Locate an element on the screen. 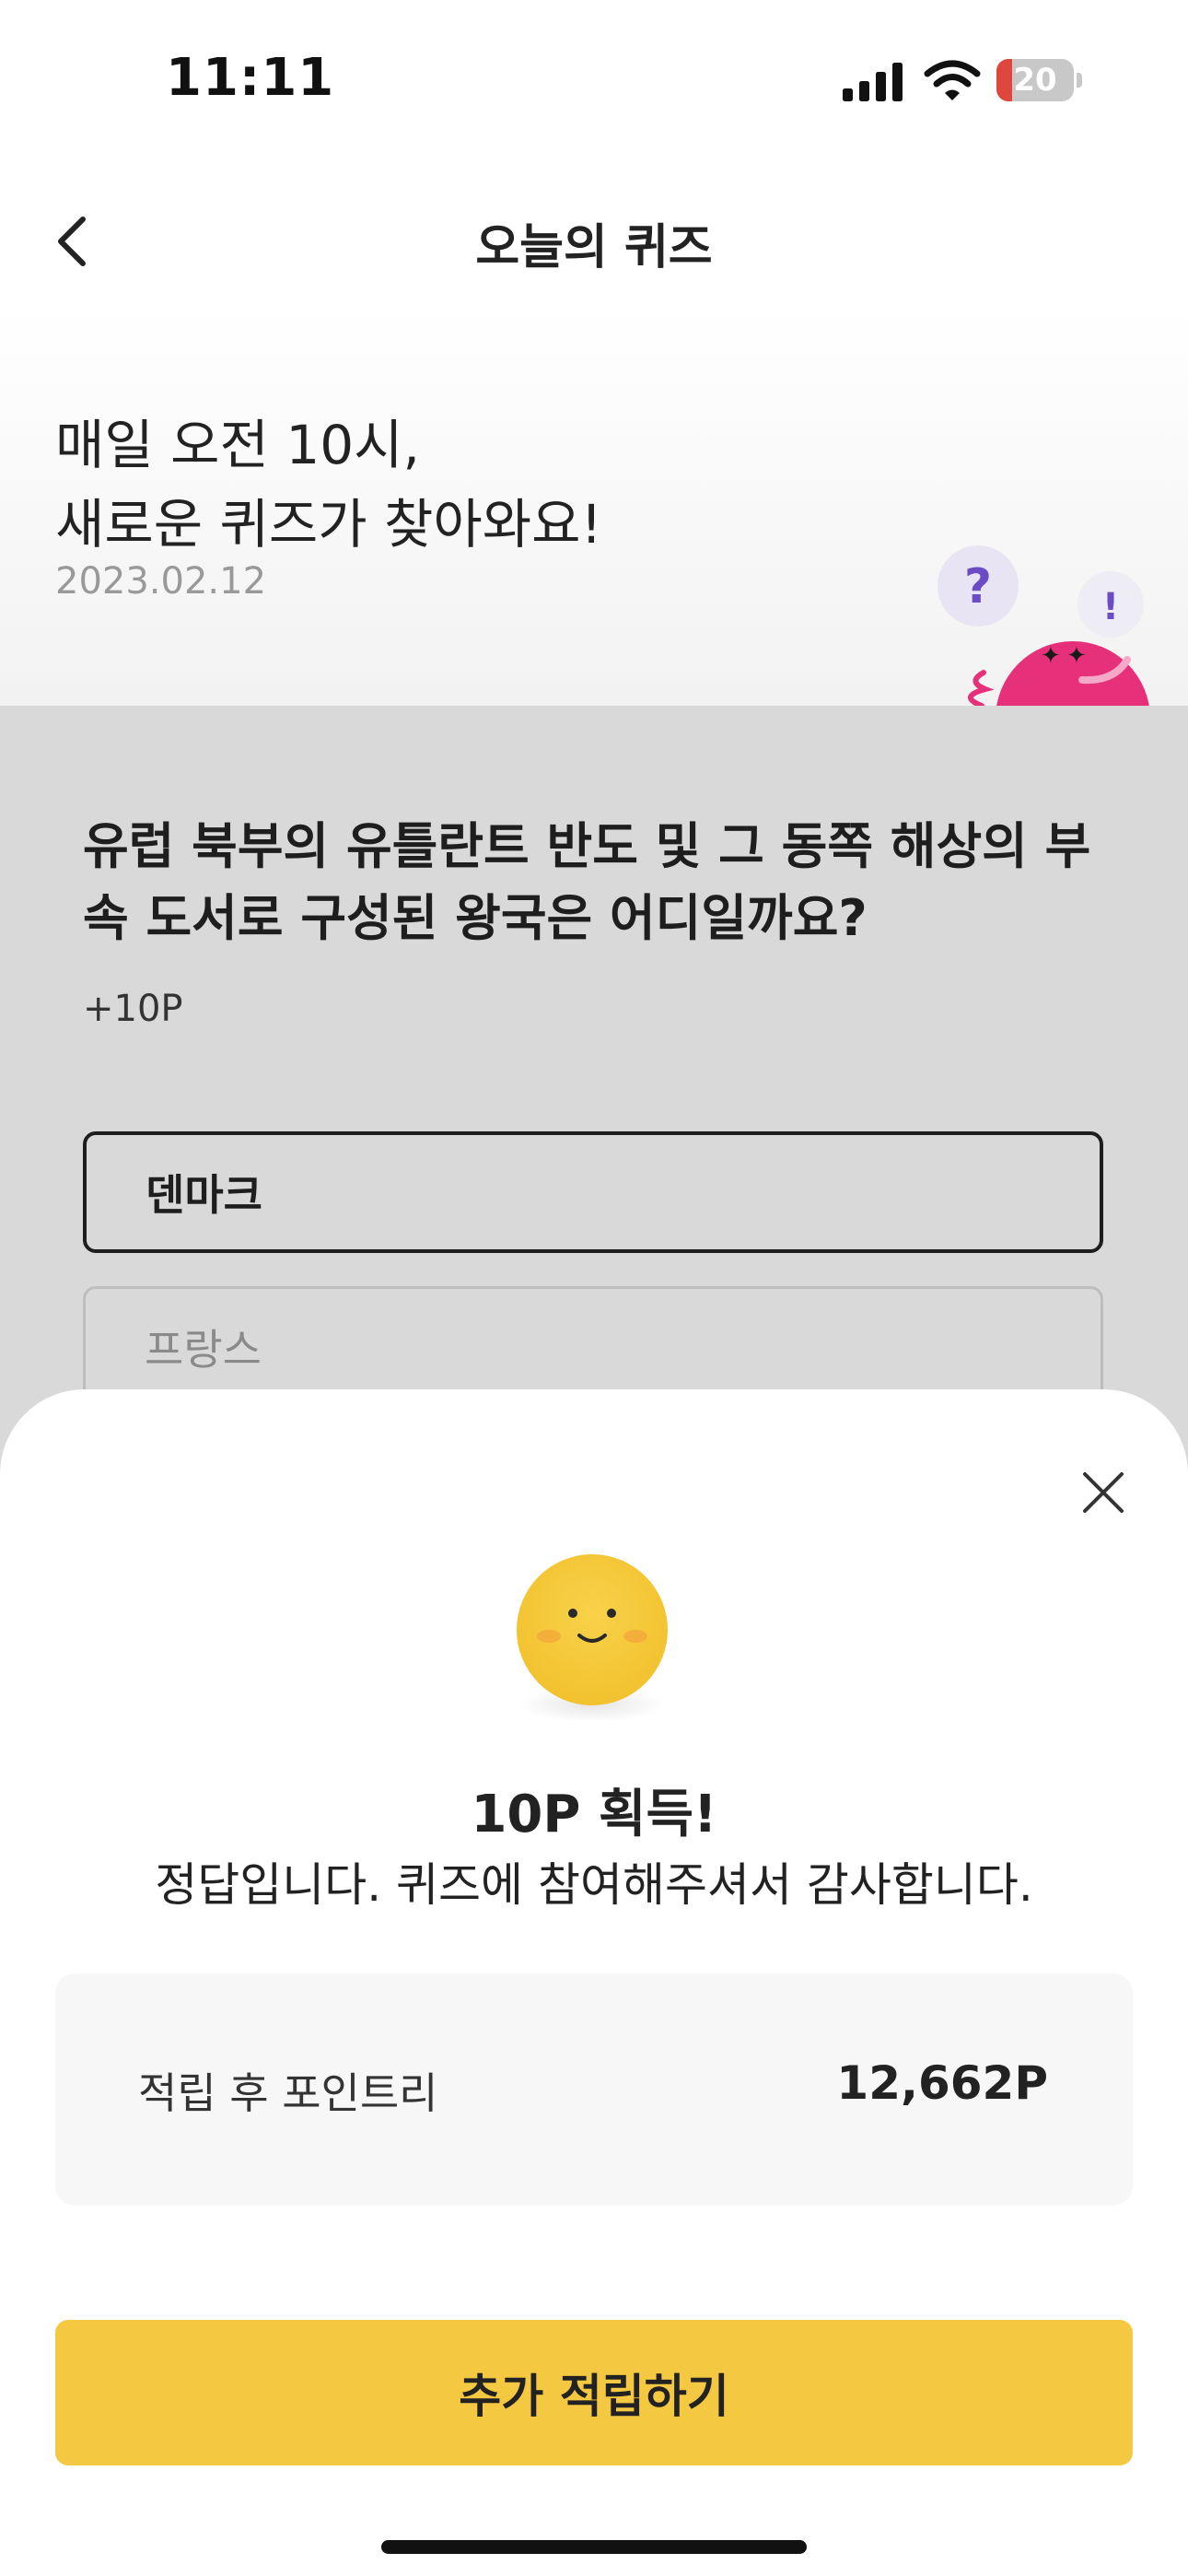 Image resolution: width=1188 pixels, height=2576 pixels. close-icon is located at coordinates (1103, 1492).